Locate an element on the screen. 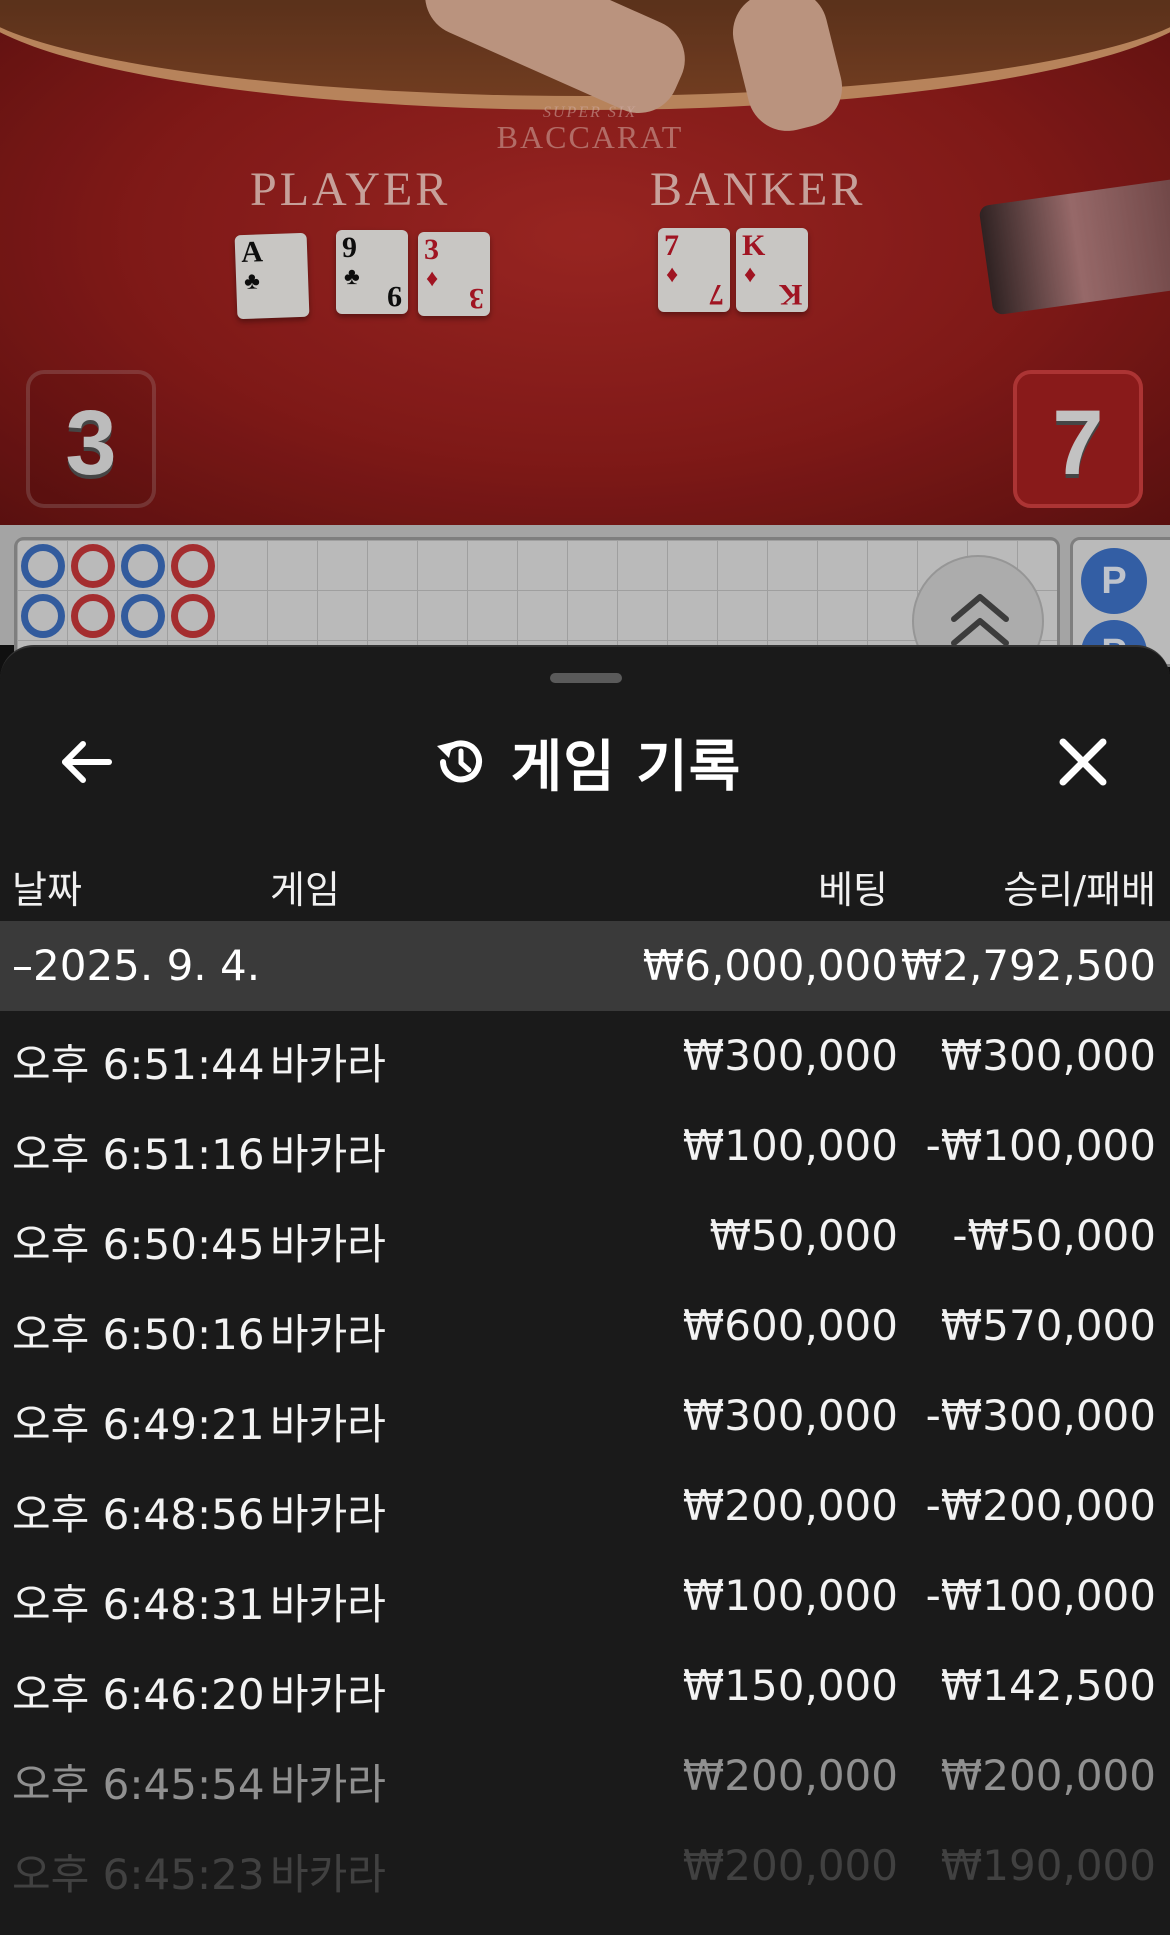 This screenshot has height=1935, width=1170. row-time: 오후 6:50:16 is located at coordinates (138, 1334).